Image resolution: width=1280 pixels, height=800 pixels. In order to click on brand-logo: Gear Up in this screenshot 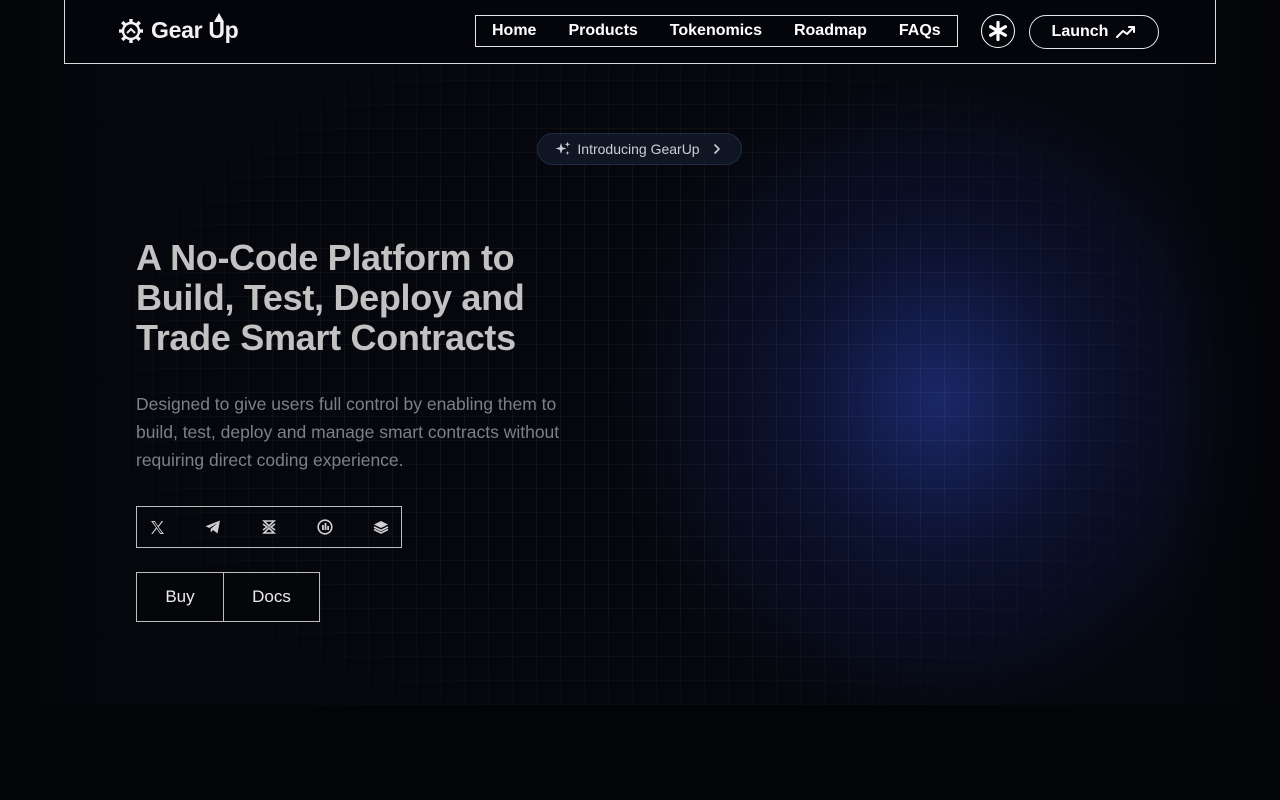, I will do `click(178, 30)`.